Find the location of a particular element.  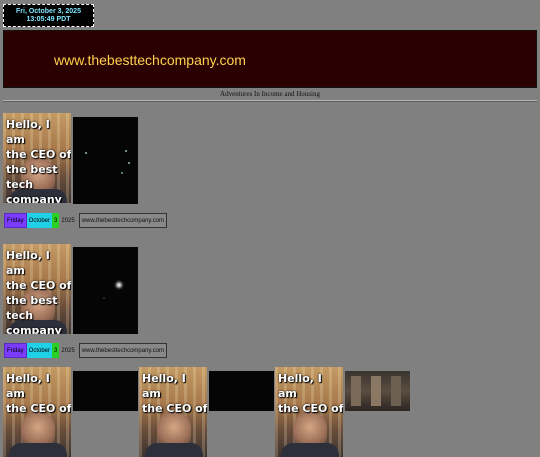

site-tagline: Adventures In Income and Housing is located at coordinates (270, 94).